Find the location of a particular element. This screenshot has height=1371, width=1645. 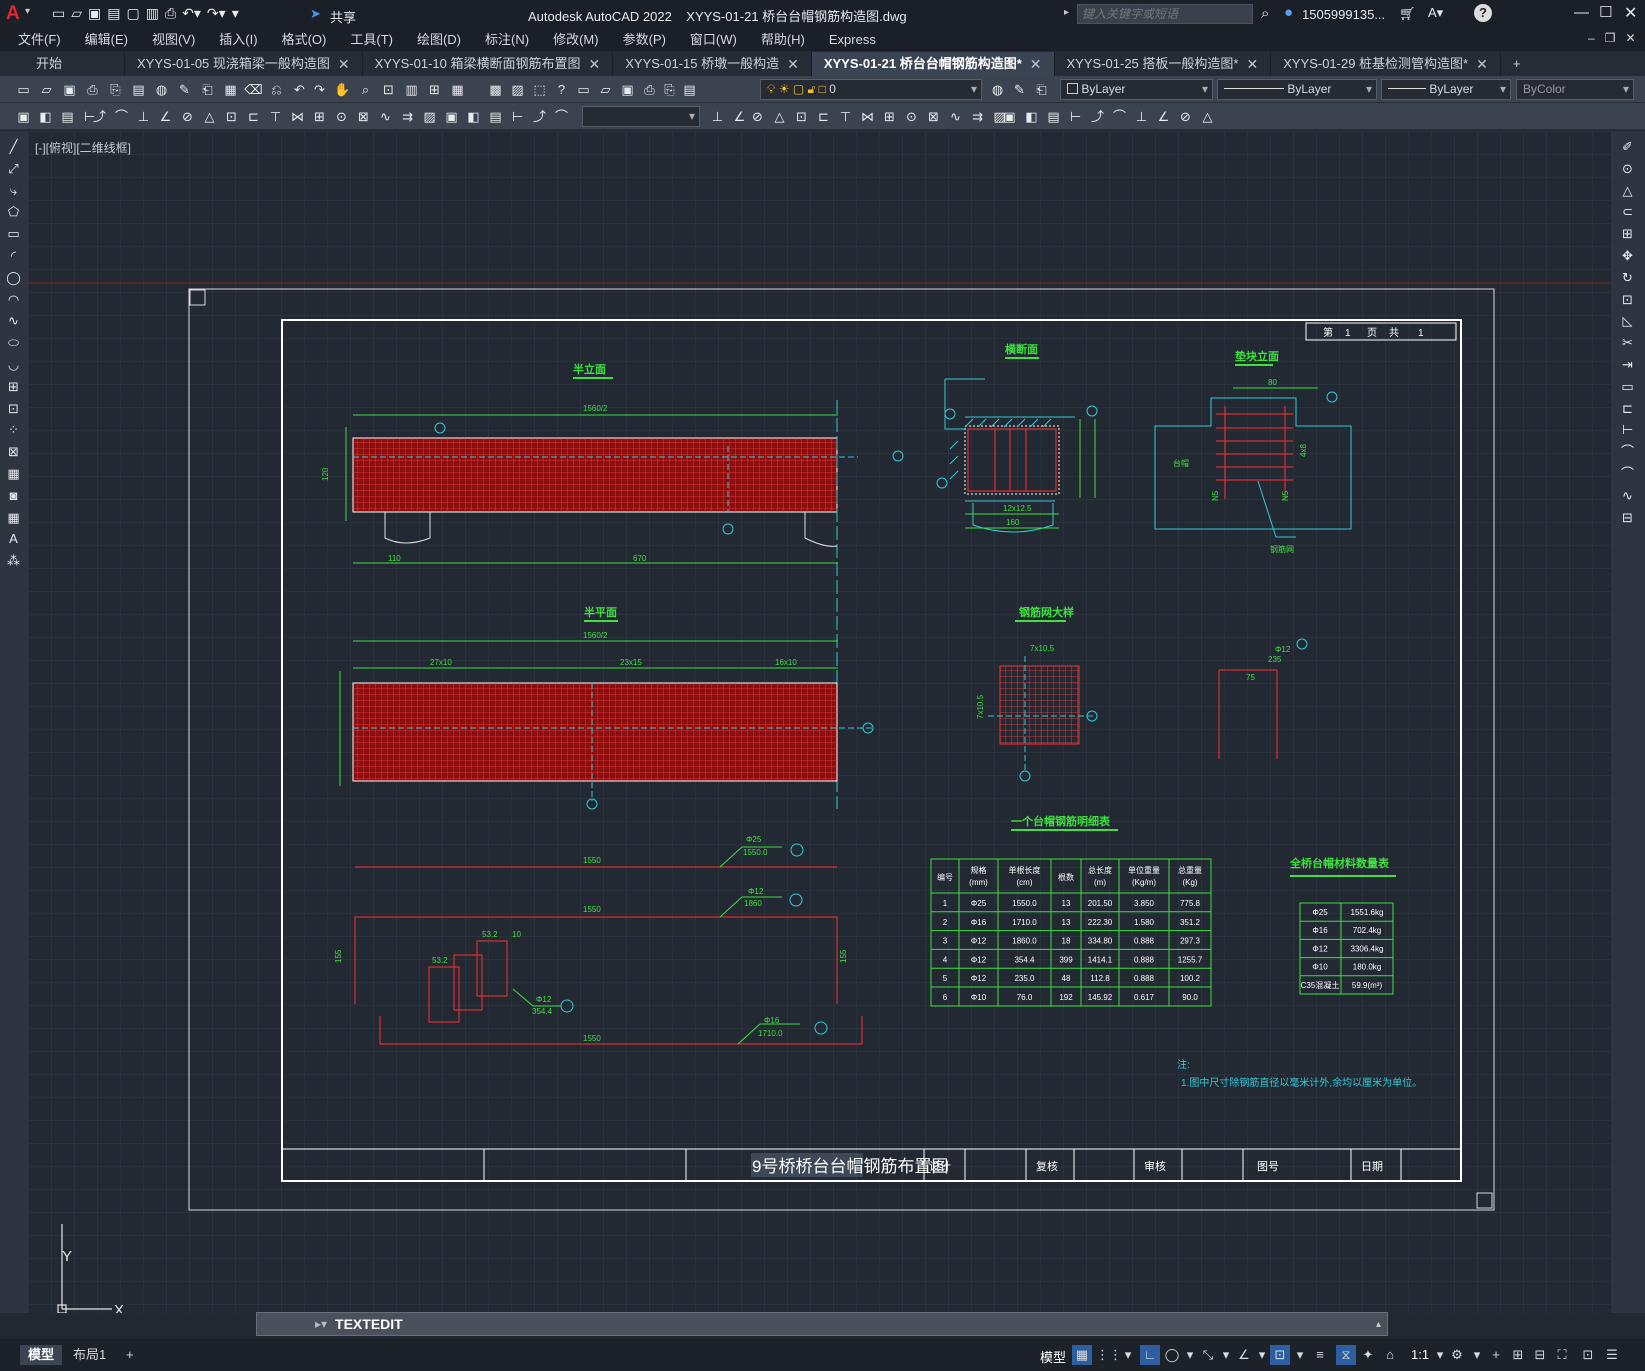

autodesk-app-icon: A▾ is located at coordinates (1435, 13).